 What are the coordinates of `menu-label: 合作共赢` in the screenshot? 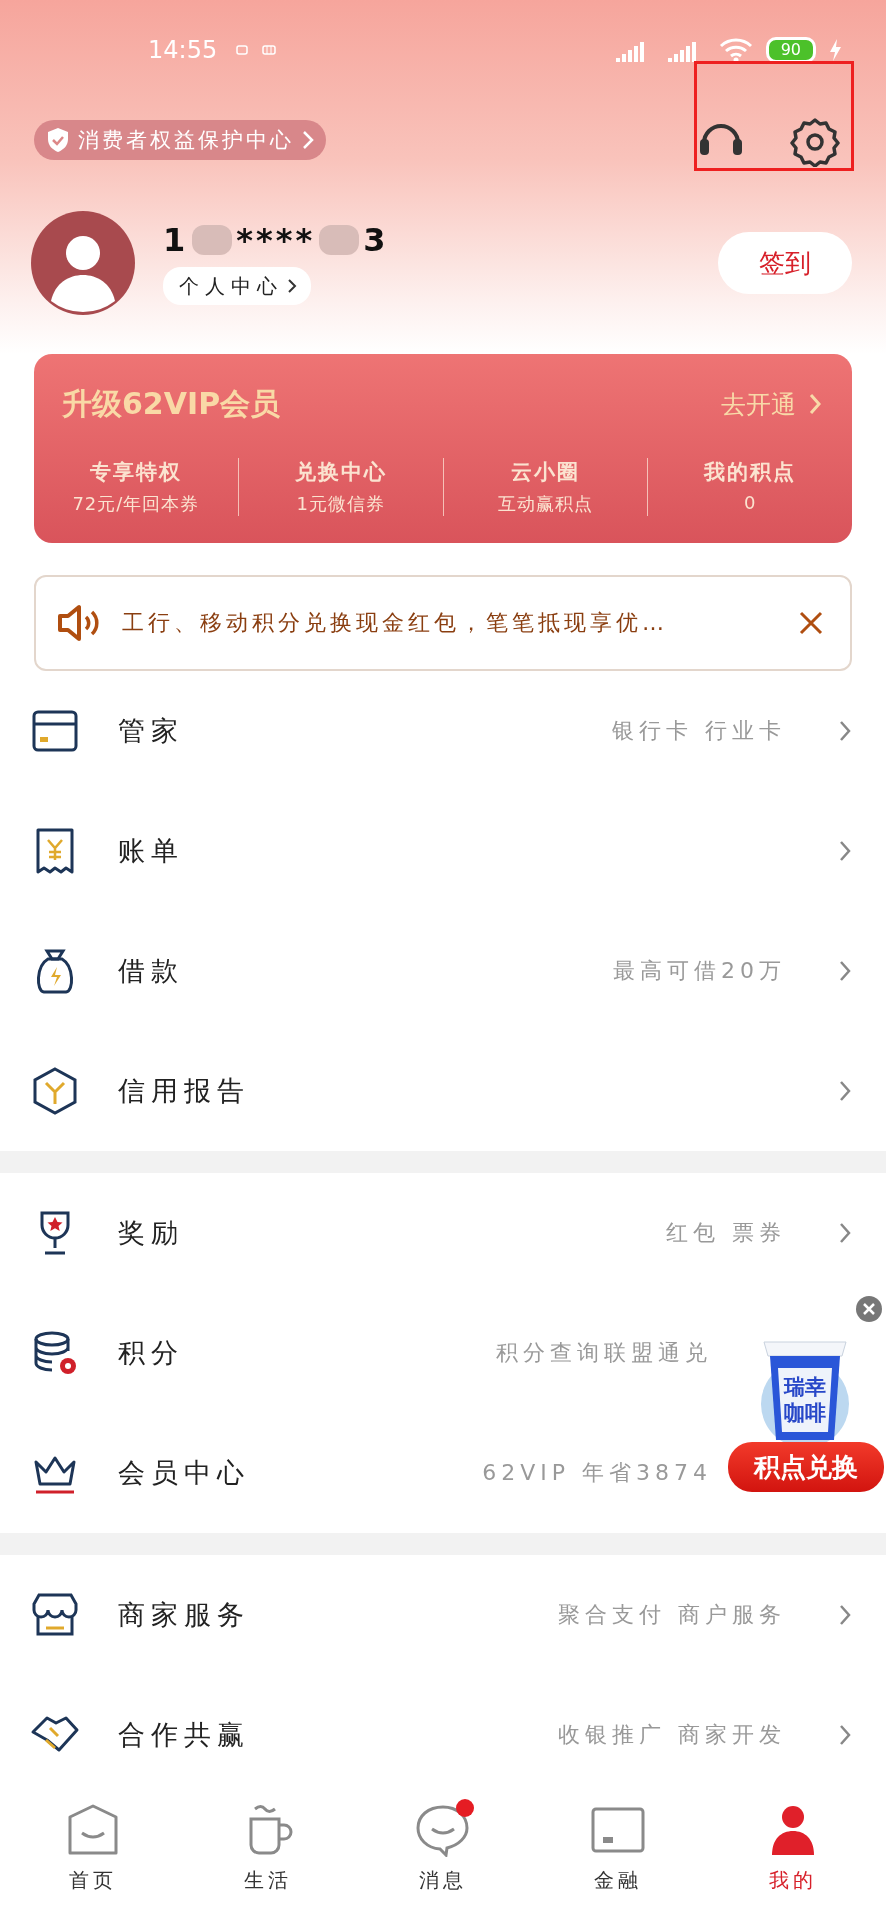 It's located at (184, 1735).